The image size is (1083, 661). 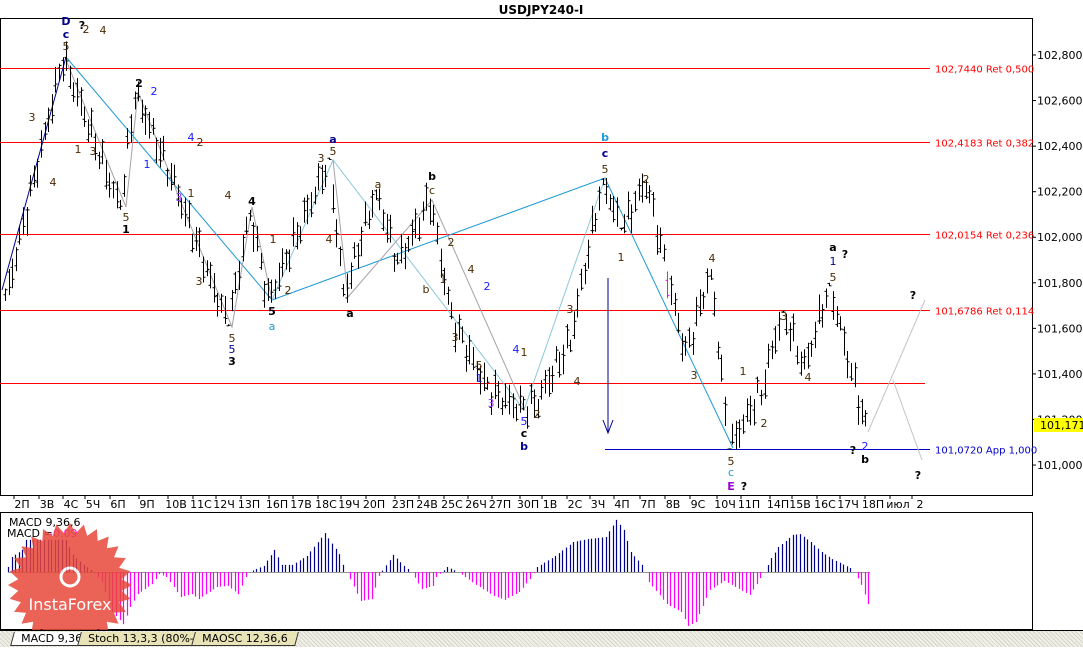 What do you see at coordinates (621, 504) in the screenshot?
I see `date-label: 4П` at bounding box center [621, 504].